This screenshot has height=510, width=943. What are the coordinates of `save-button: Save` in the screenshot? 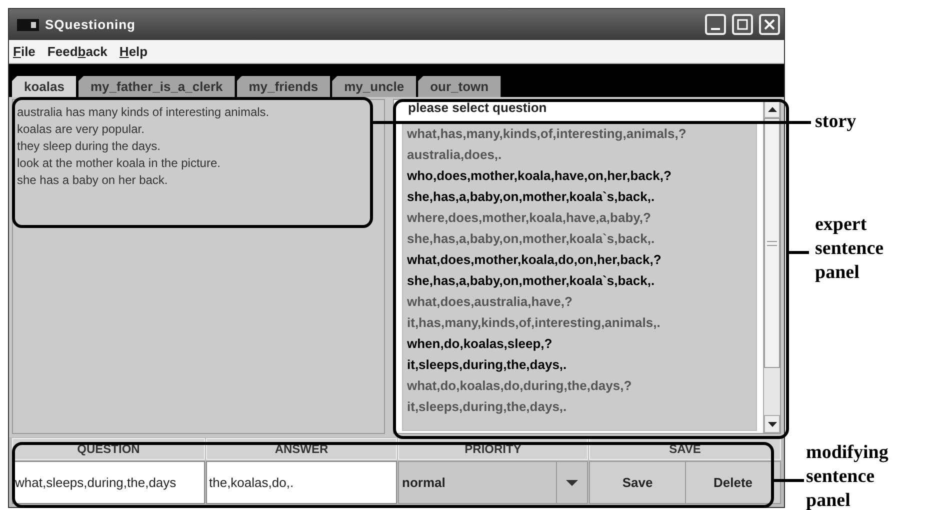 It's located at (637, 482).